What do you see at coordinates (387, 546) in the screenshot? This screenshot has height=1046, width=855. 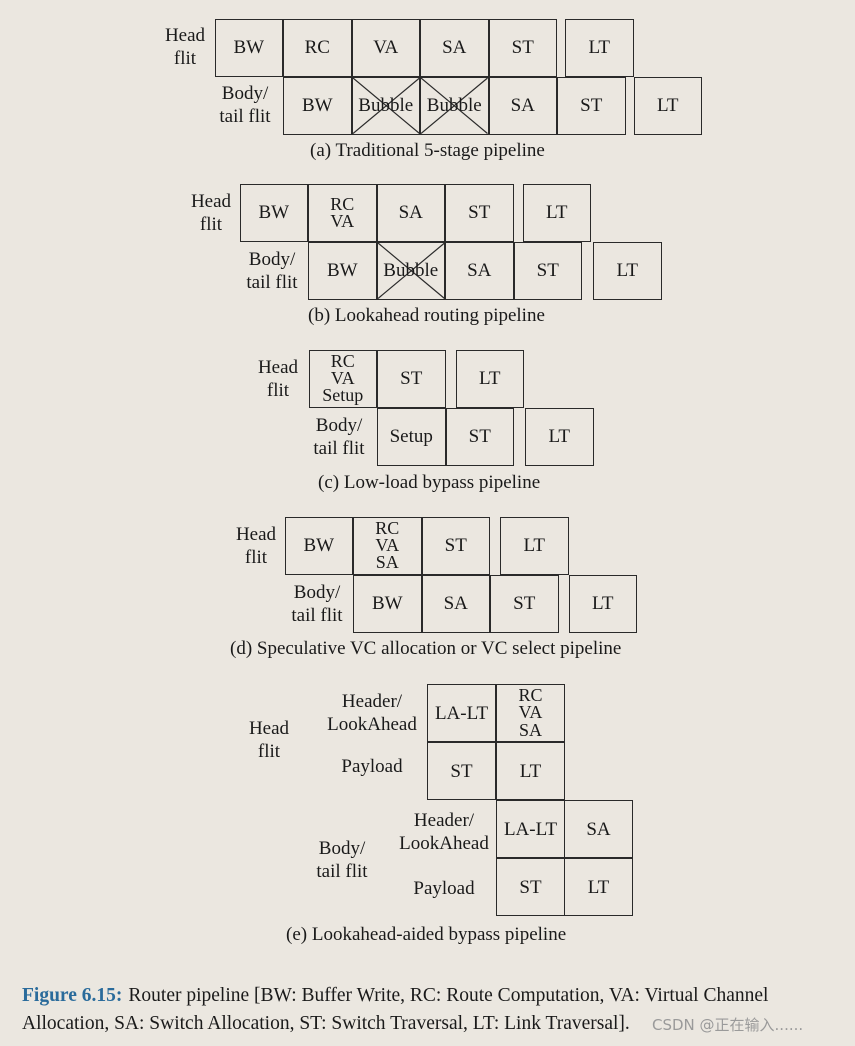 I see `head-stage-rc-va-sa: RC VA SA` at bounding box center [387, 546].